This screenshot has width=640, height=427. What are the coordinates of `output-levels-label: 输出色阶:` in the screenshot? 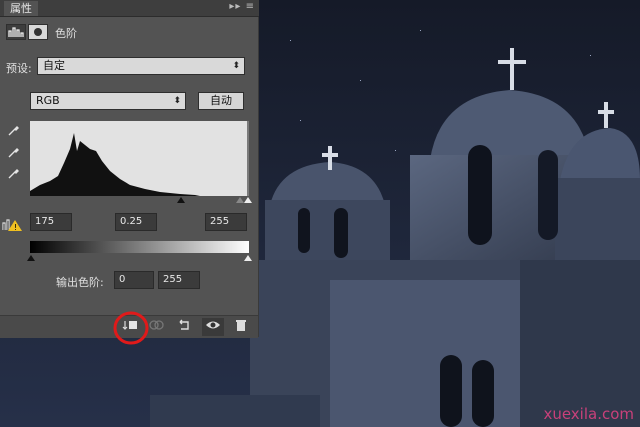 It's located at (80, 282).